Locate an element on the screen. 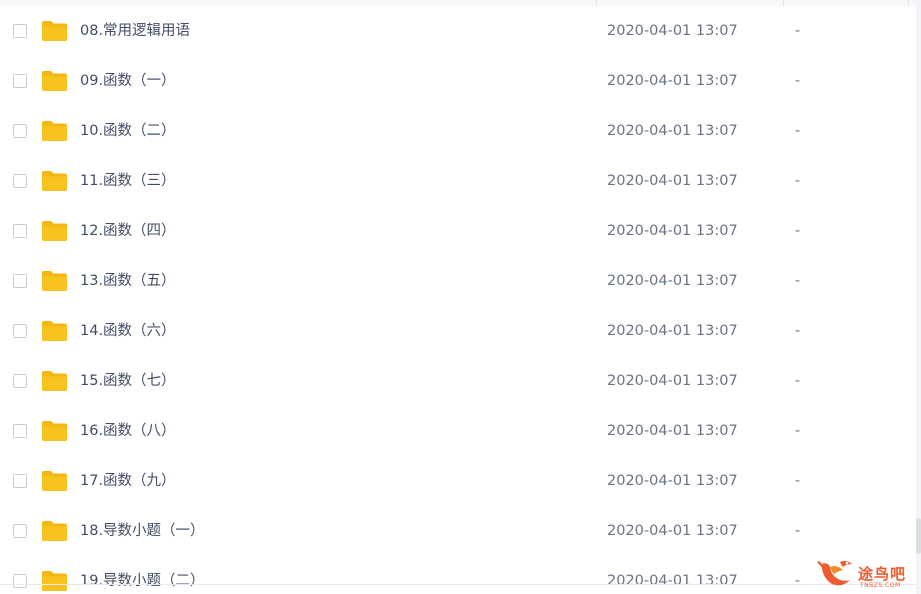  file-name: 13.函数（五） is located at coordinates (128, 281).